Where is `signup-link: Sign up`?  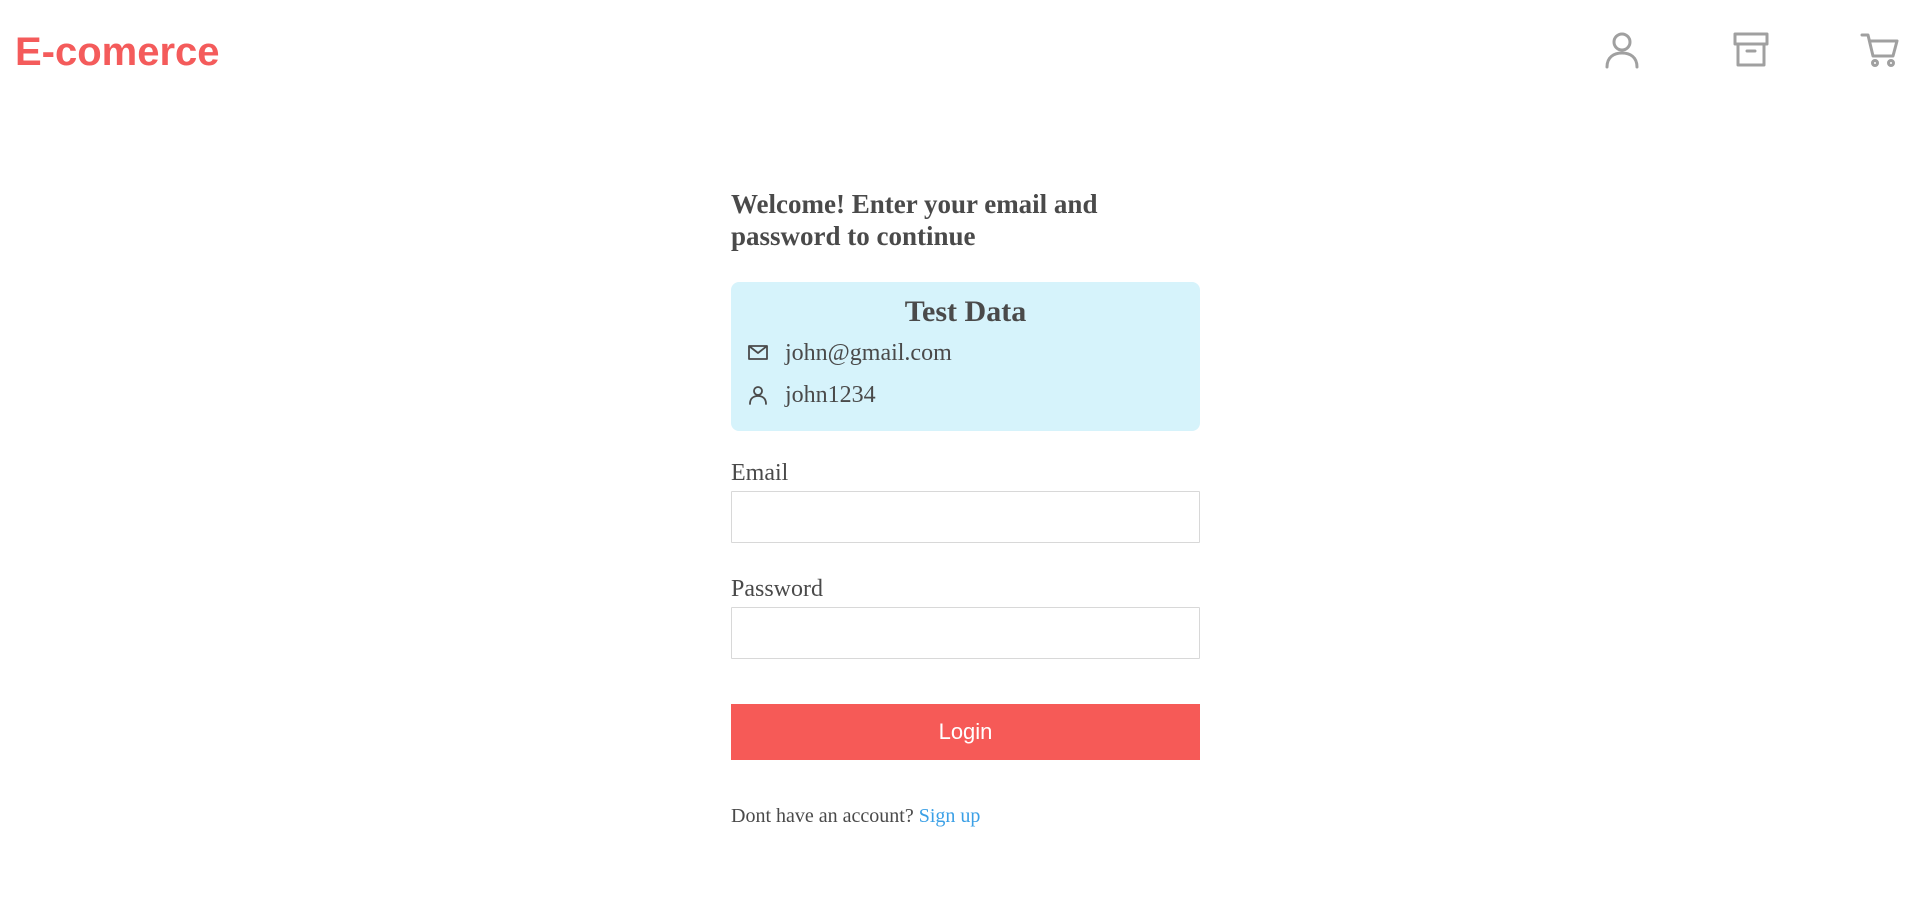 signup-link: Sign up is located at coordinates (950, 816).